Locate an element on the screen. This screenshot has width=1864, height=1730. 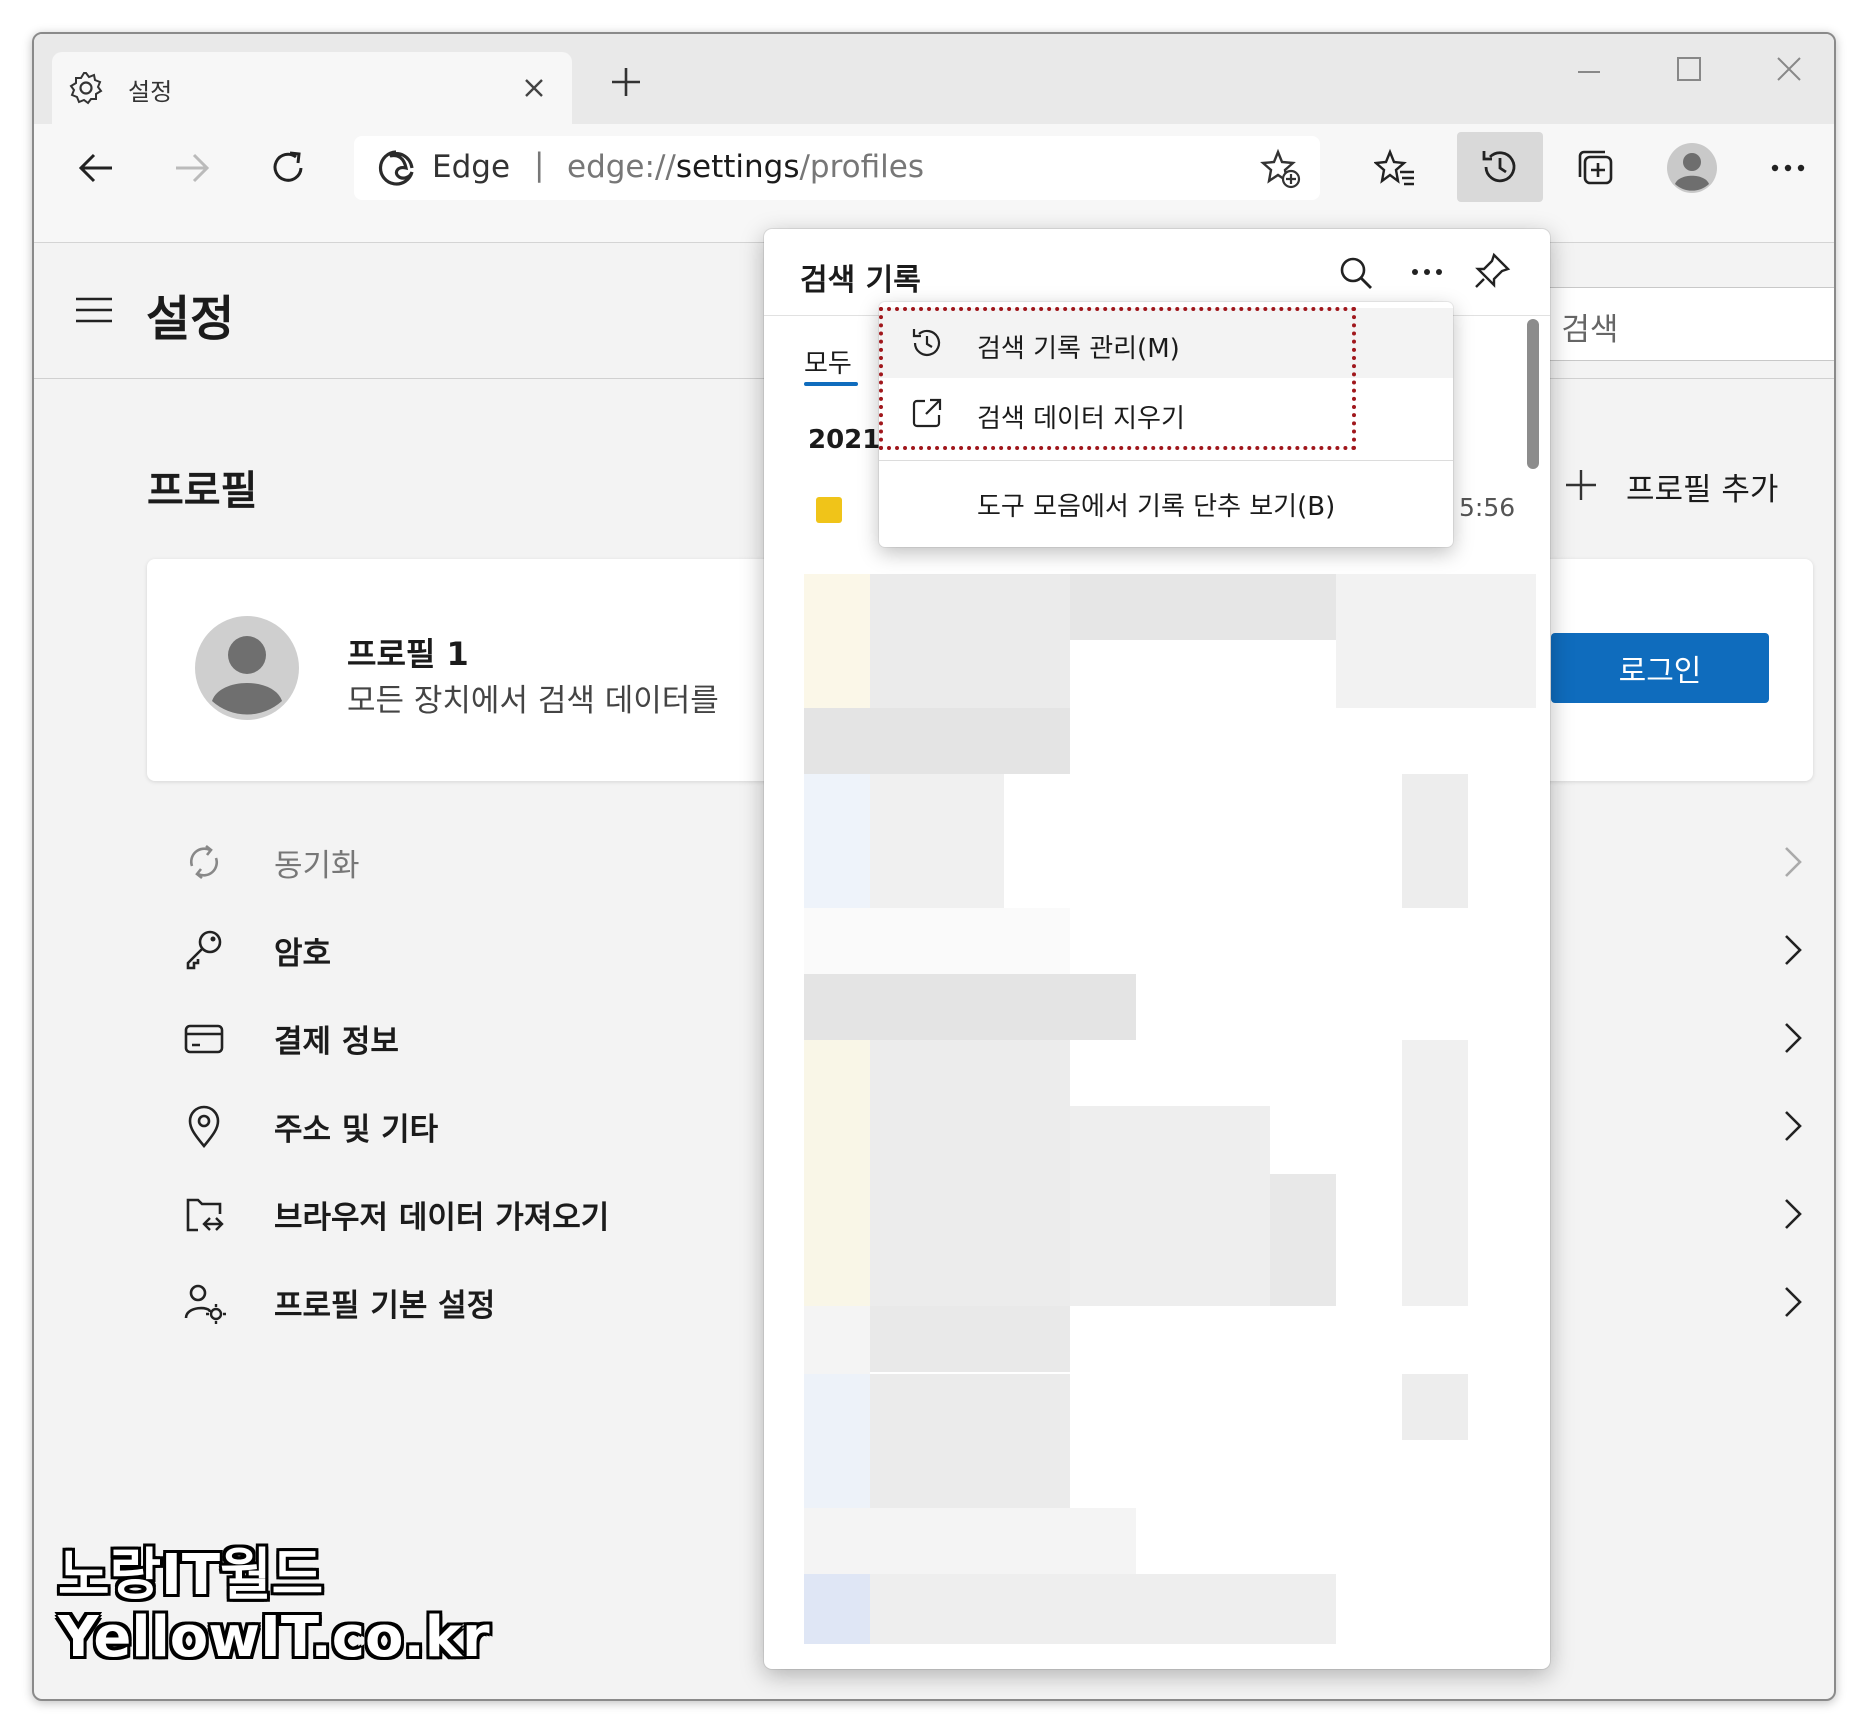
settings-search-input: 정 검색 is located at coordinates (1674, 324).